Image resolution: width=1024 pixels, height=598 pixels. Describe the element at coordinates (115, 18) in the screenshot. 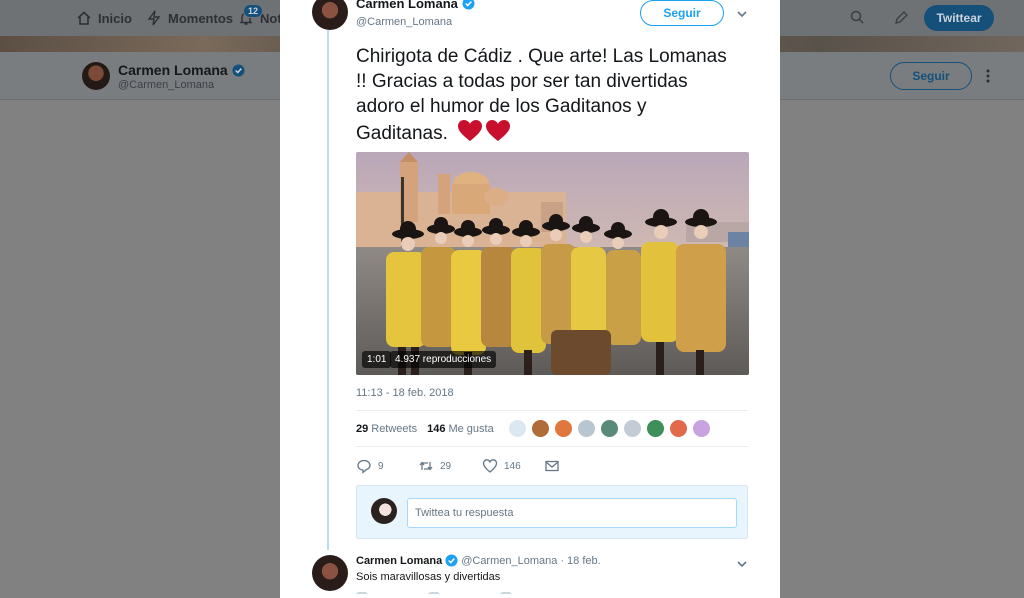

I see `nav-home-label: Inicio` at that location.